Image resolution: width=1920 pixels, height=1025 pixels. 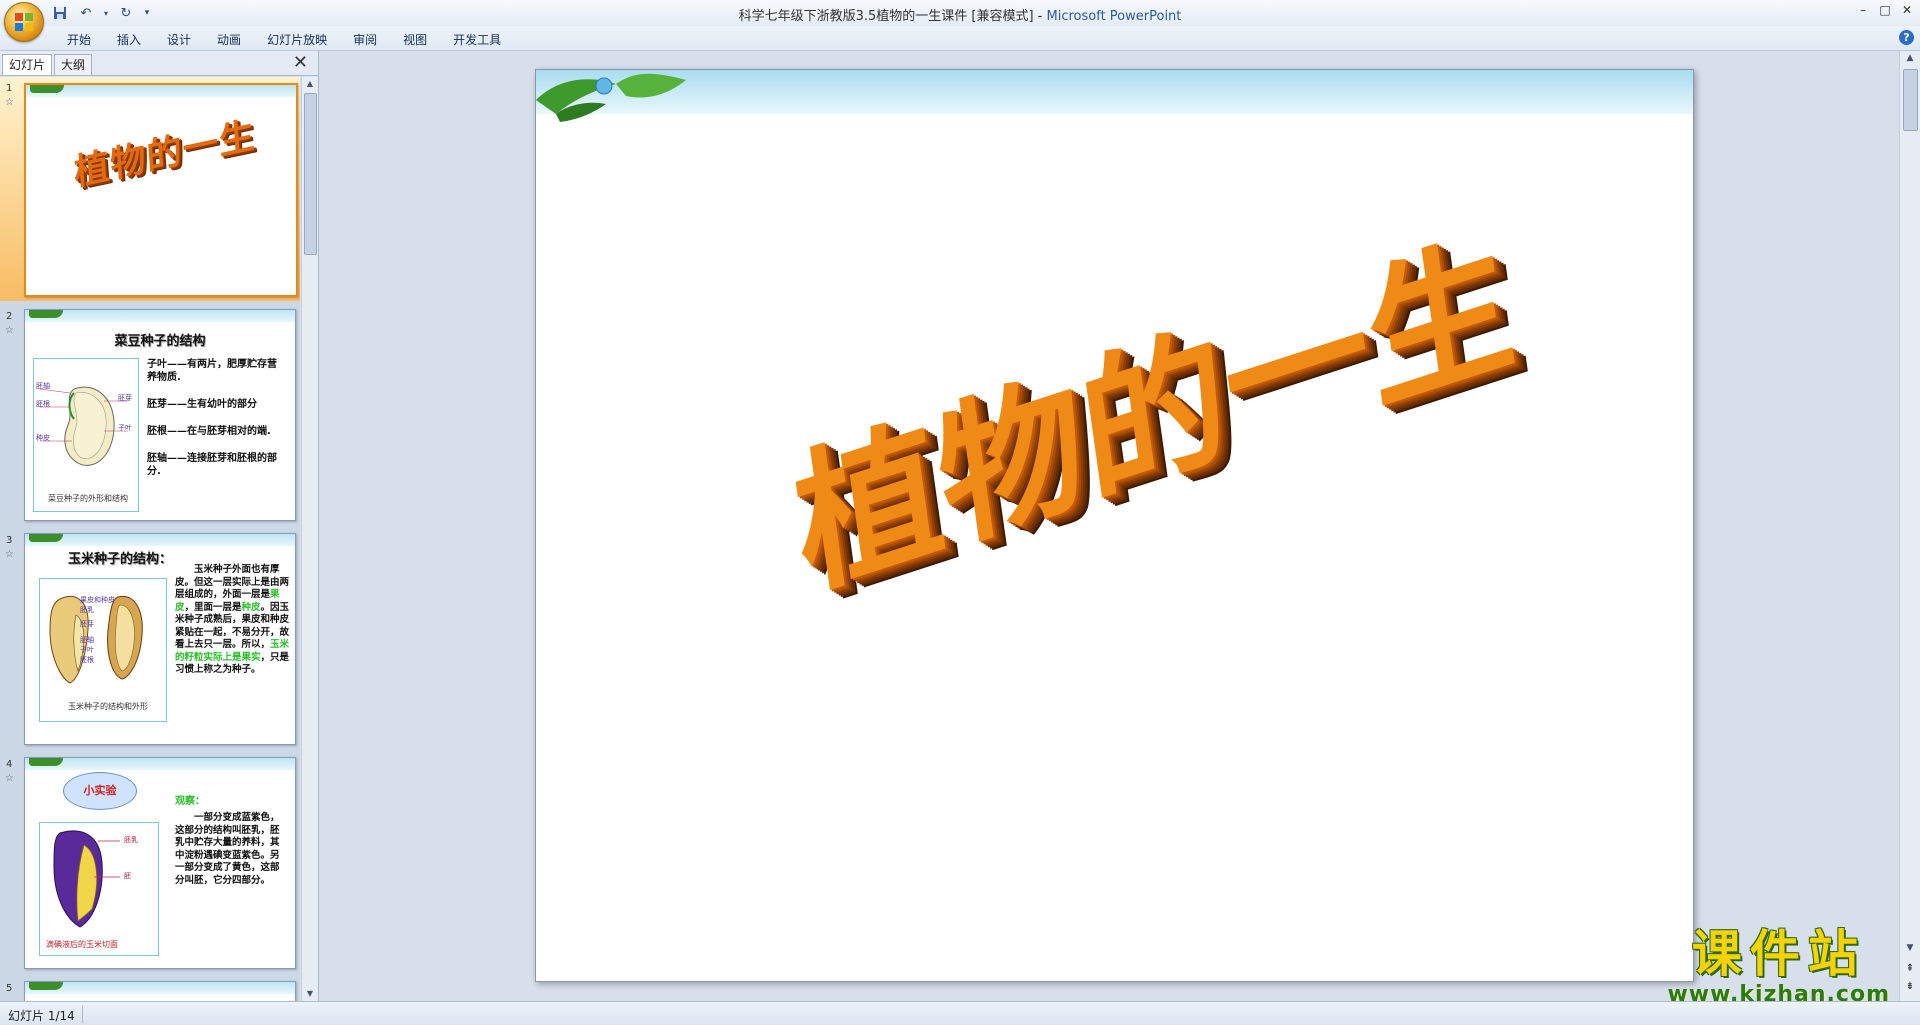 I want to click on next-slide-icon: ⇟, so click(x=1910, y=987).